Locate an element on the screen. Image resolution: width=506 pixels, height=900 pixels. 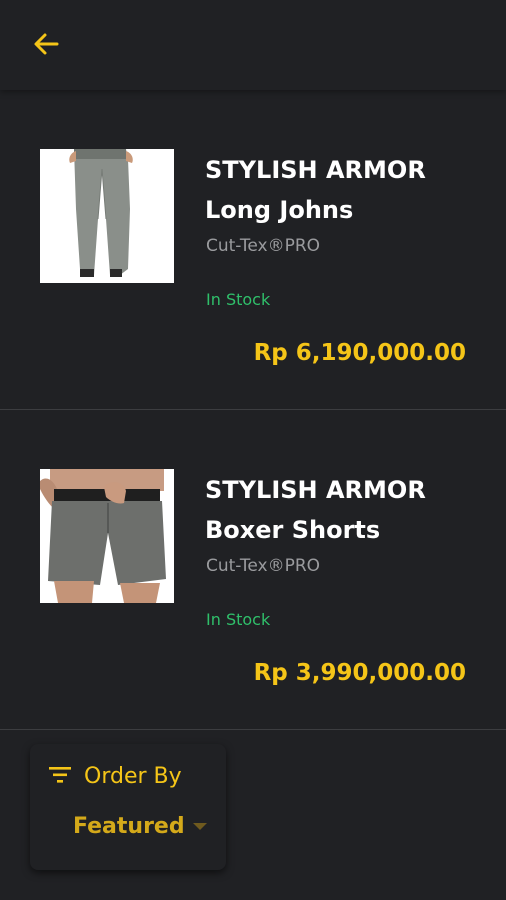
arrow-left-icon is located at coordinates (46, 46).